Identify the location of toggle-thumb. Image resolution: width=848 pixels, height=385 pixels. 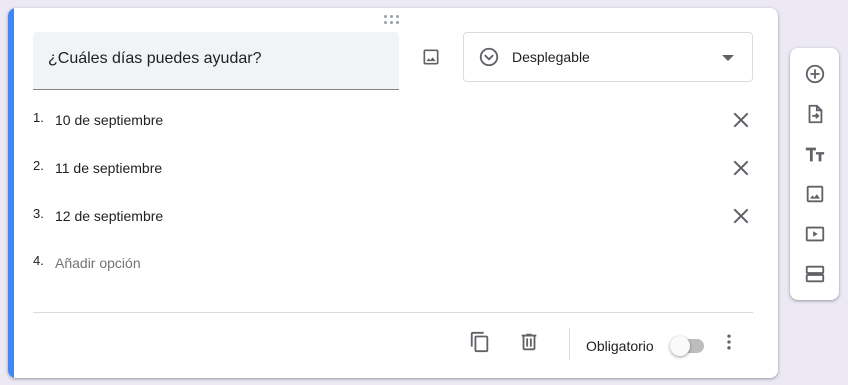
(680, 346).